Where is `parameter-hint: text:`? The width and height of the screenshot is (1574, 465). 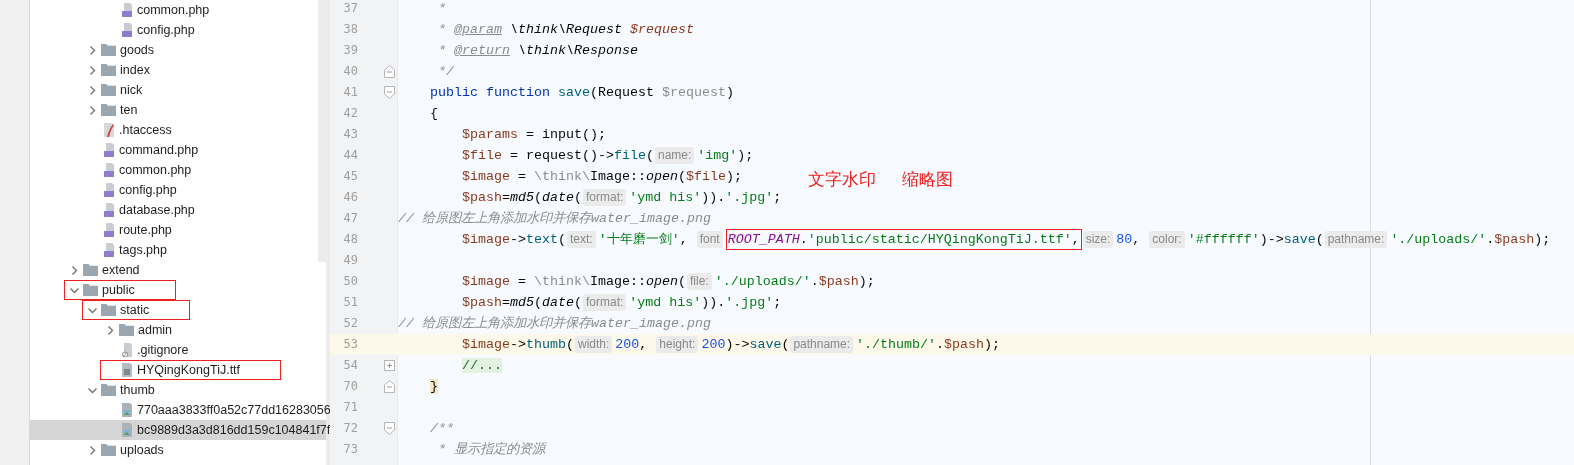 parameter-hint: text: is located at coordinates (581, 239).